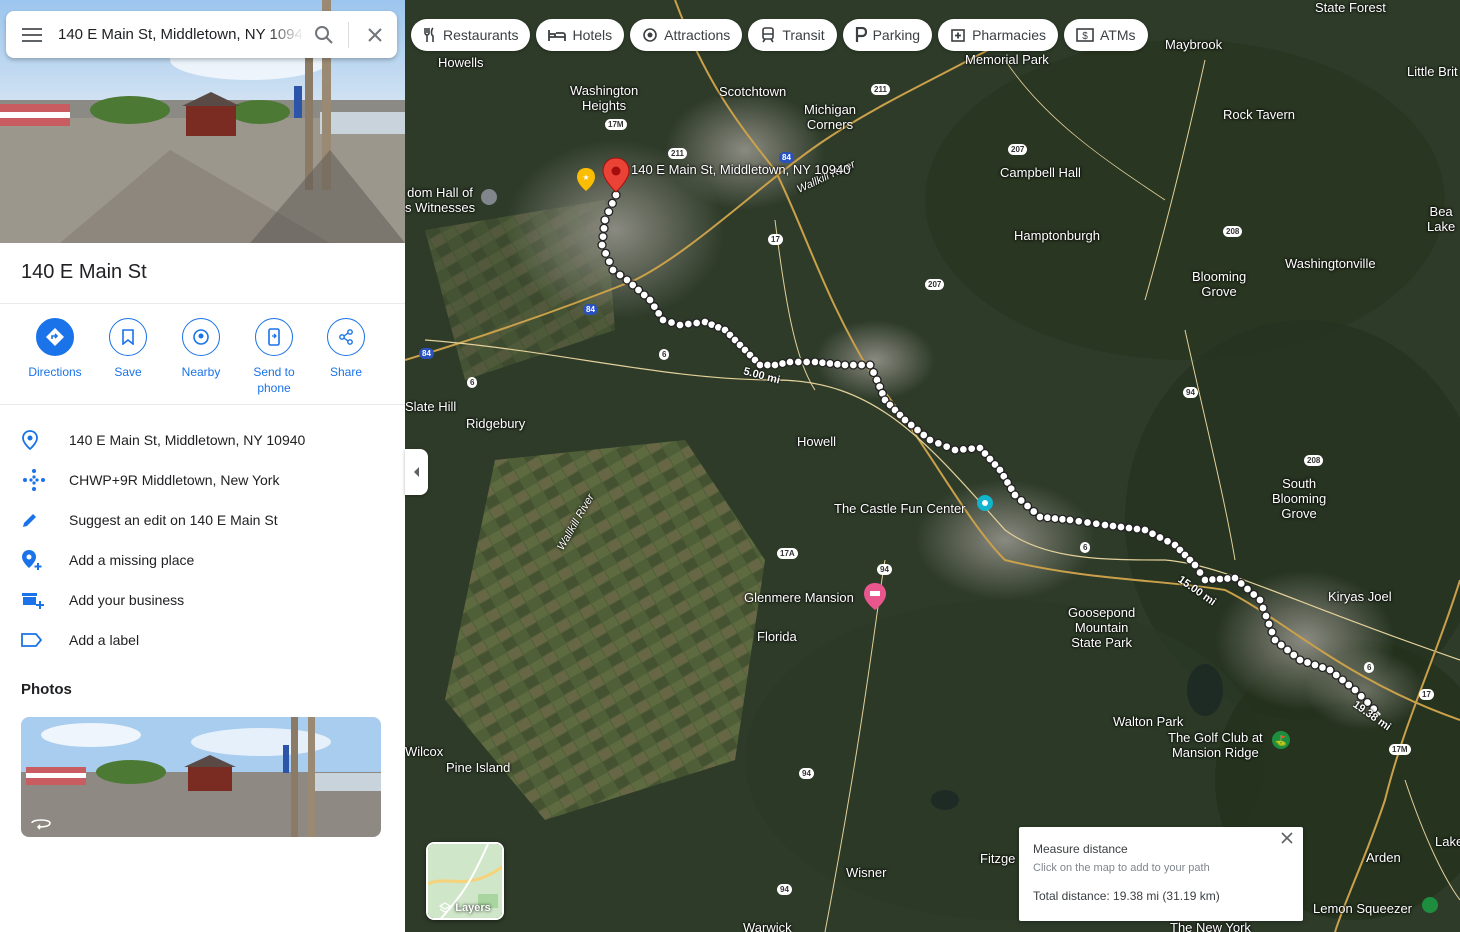 This screenshot has width=1460, height=932. I want to click on nearby-button: Nearby, so click(201, 349).